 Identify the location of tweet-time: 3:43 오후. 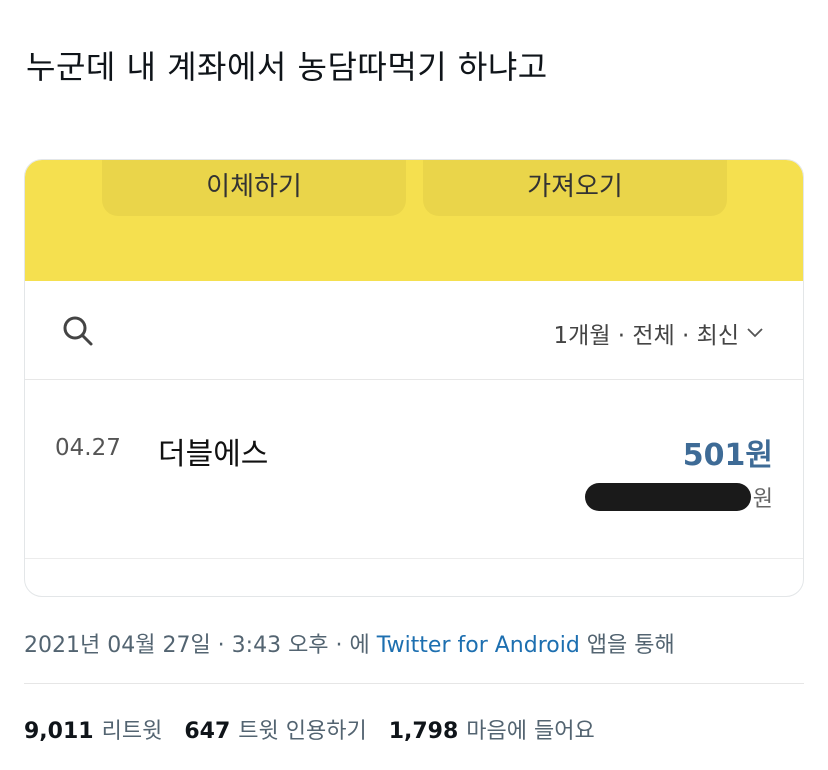
(280, 645).